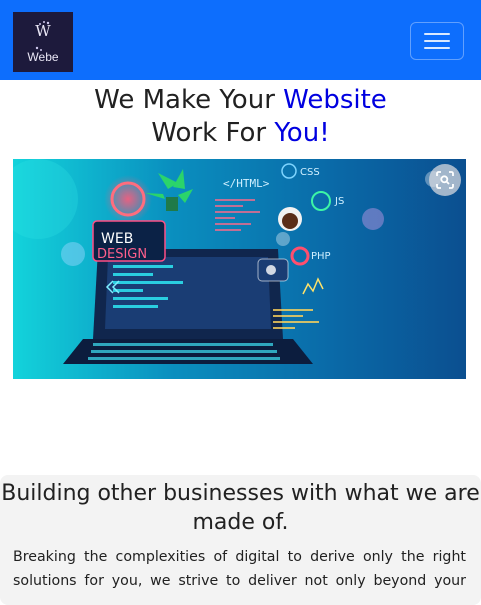 The width and height of the screenshot is (481, 605). What do you see at coordinates (321, 256) in the screenshot?
I see `php-tag-label: PHP` at bounding box center [321, 256].